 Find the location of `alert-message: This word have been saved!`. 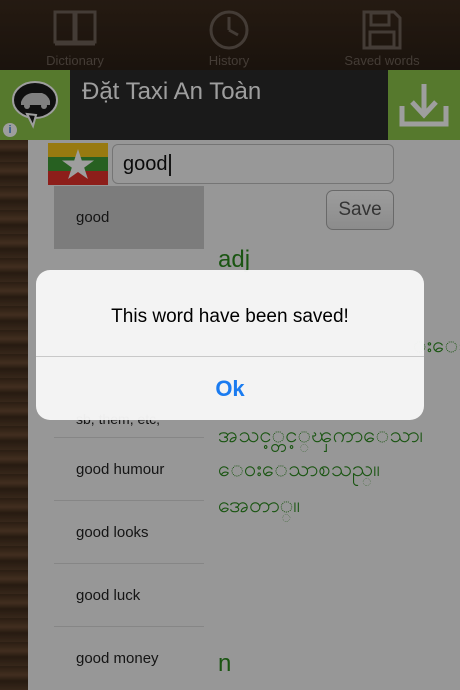

alert-message: This word have been saved! is located at coordinates (230, 316).